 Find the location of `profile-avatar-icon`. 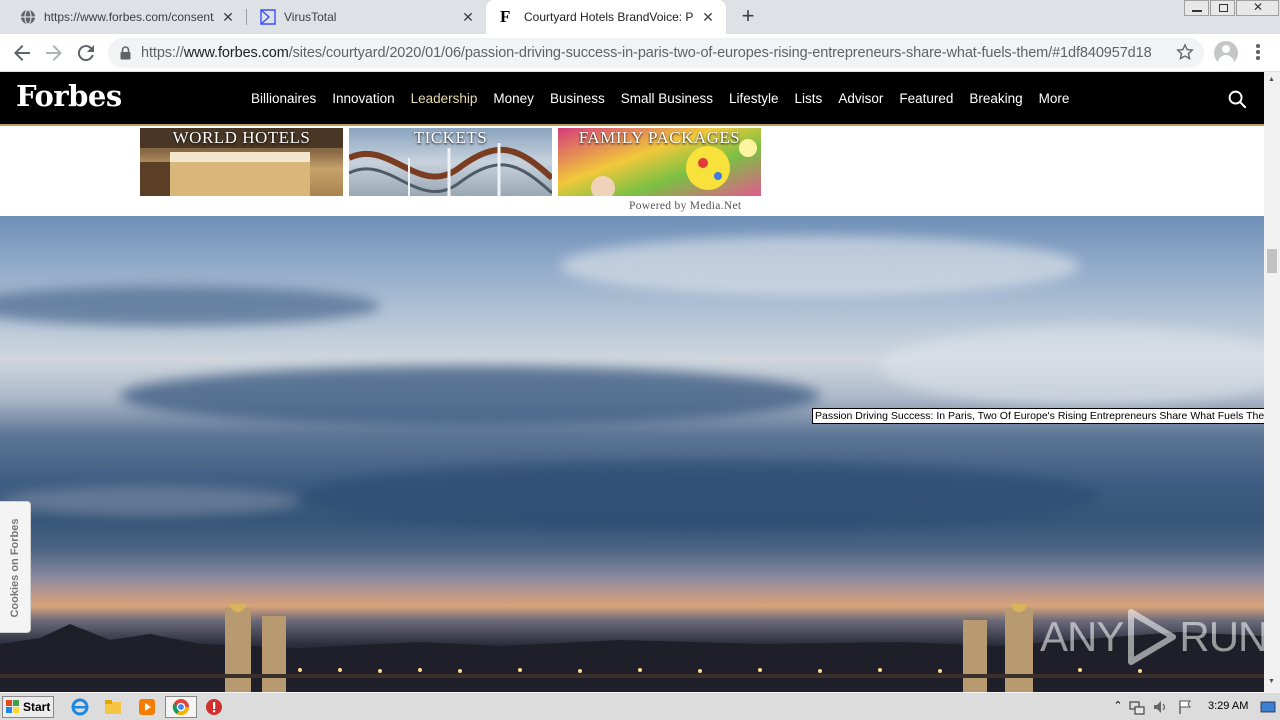

profile-avatar-icon is located at coordinates (1226, 53).